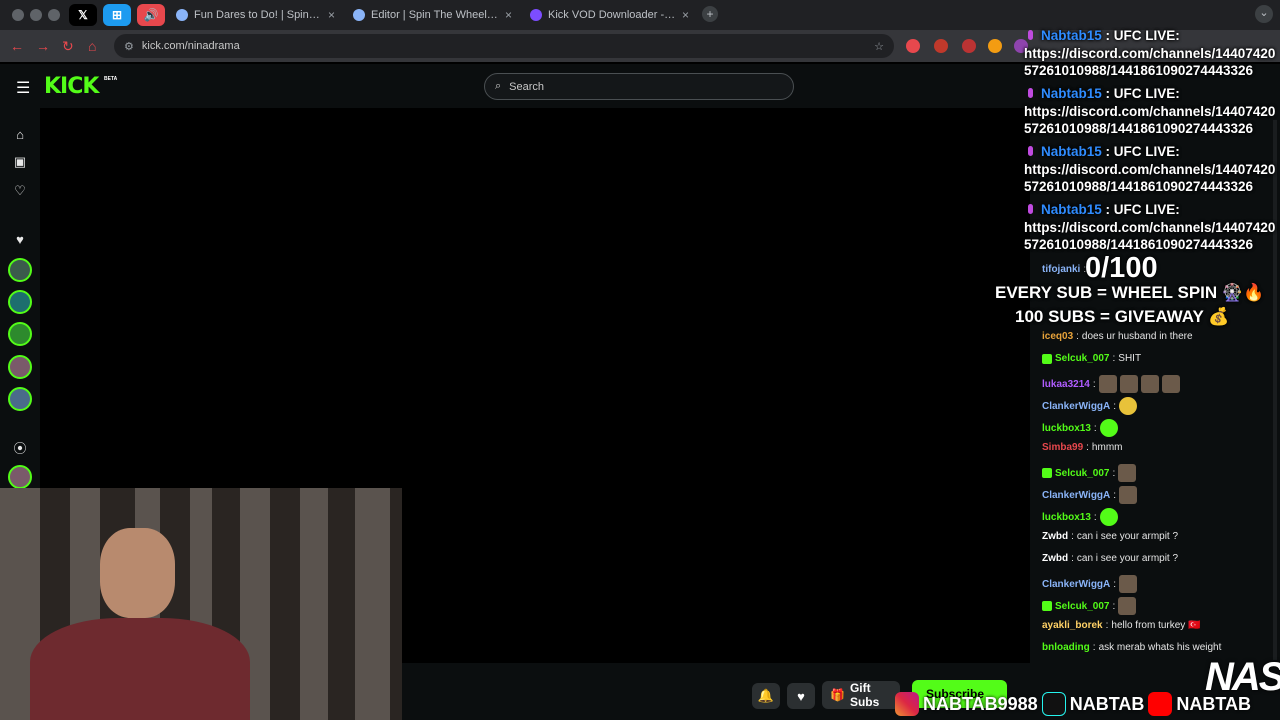 This screenshot has height=720, width=1280. I want to click on chat-username: ayakli_borek, so click(1072, 625).